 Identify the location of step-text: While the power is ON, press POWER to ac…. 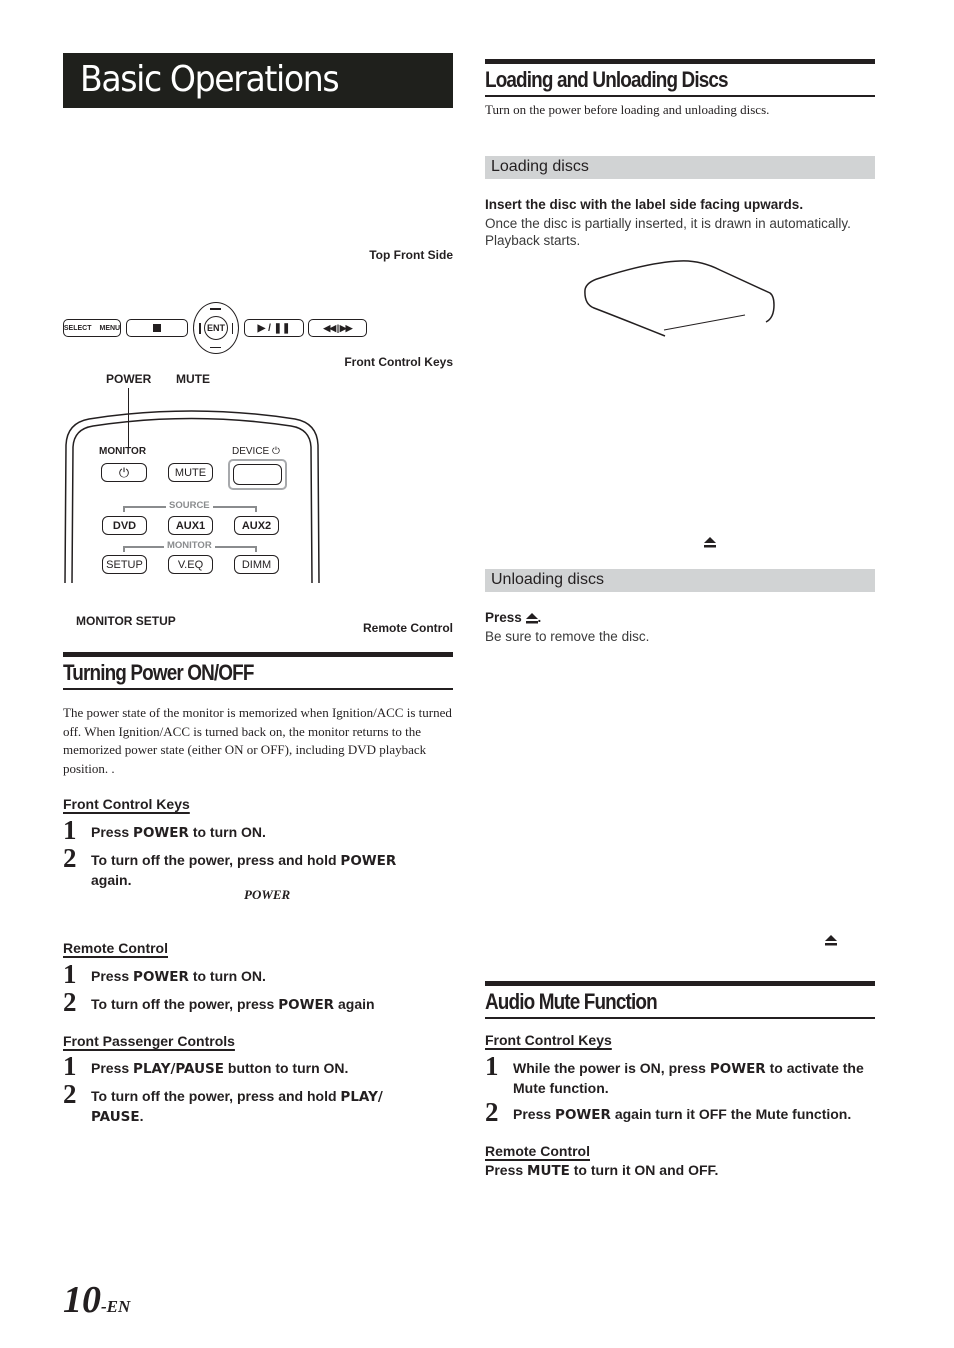
(688, 1078).